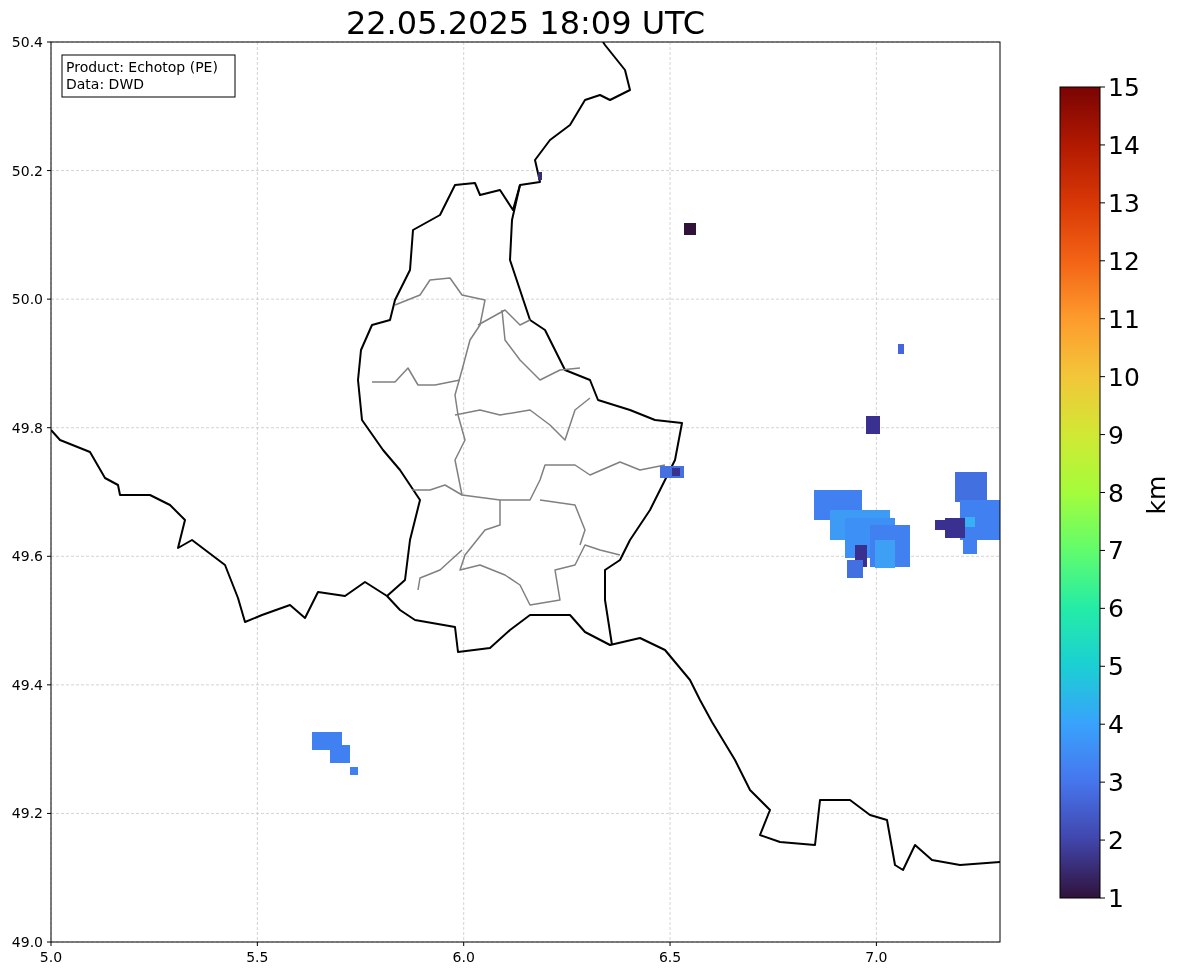 This screenshot has width=1178, height=976. What do you see at coordinates (257, 957) in the screenshot?
I see `x-axis-label: 5.5` at bounding box center [257, 957].